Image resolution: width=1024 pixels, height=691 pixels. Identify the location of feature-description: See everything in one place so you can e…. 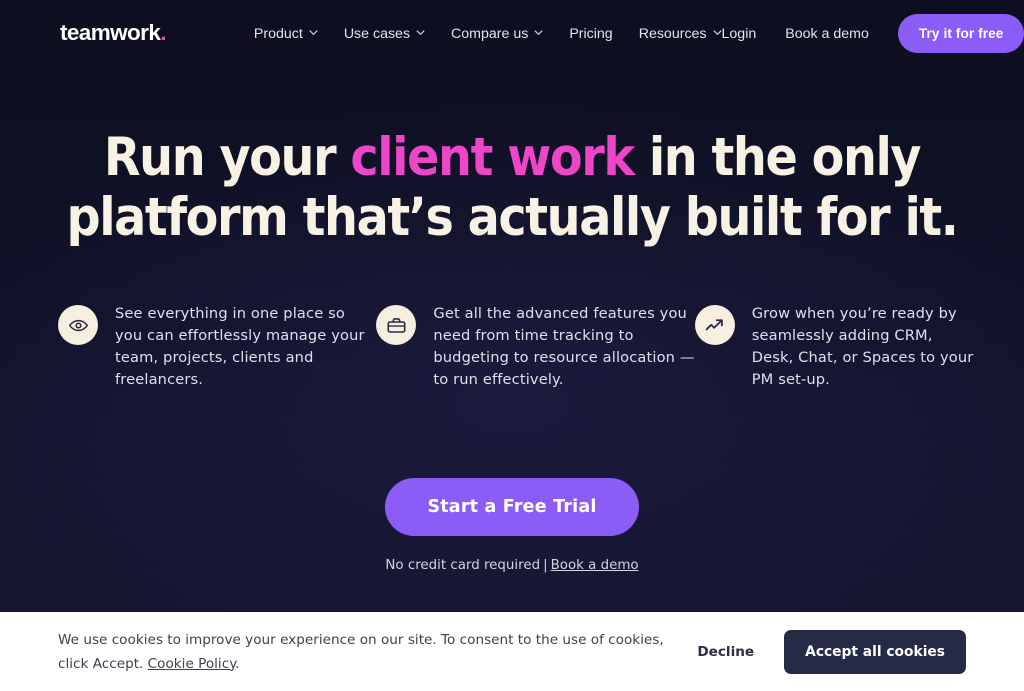
(240, 346).